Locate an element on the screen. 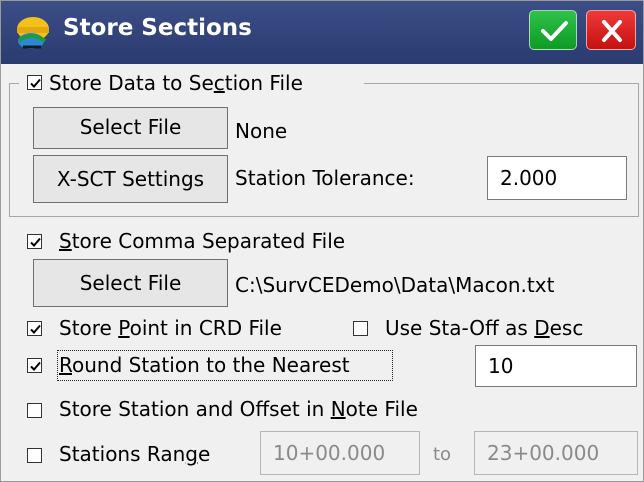  title-bar: Store Sections is located at coordinates (322, 32).